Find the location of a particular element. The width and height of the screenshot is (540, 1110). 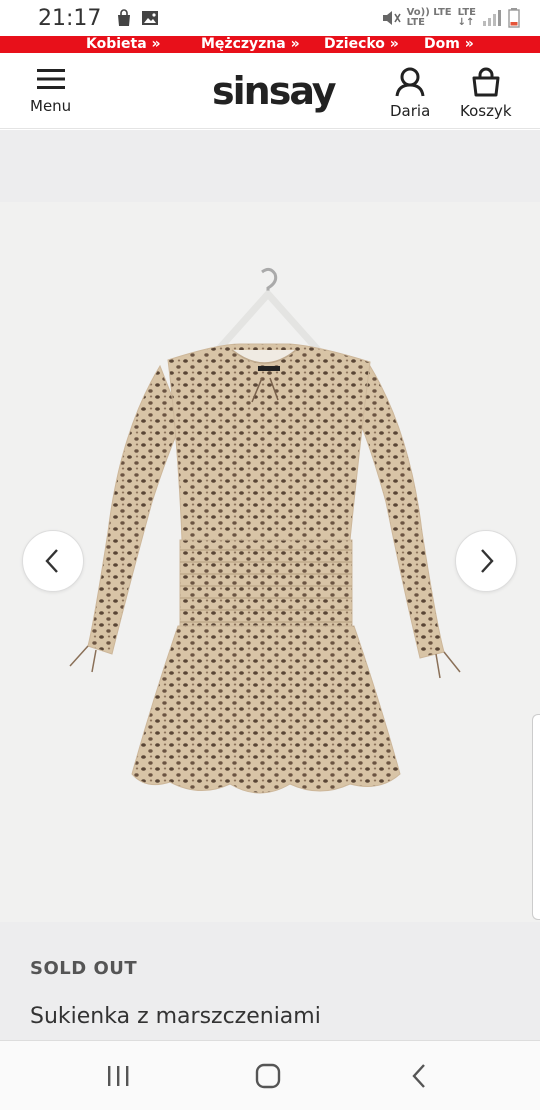

cart-label: Koszyk is located at coordinates (486, 111).